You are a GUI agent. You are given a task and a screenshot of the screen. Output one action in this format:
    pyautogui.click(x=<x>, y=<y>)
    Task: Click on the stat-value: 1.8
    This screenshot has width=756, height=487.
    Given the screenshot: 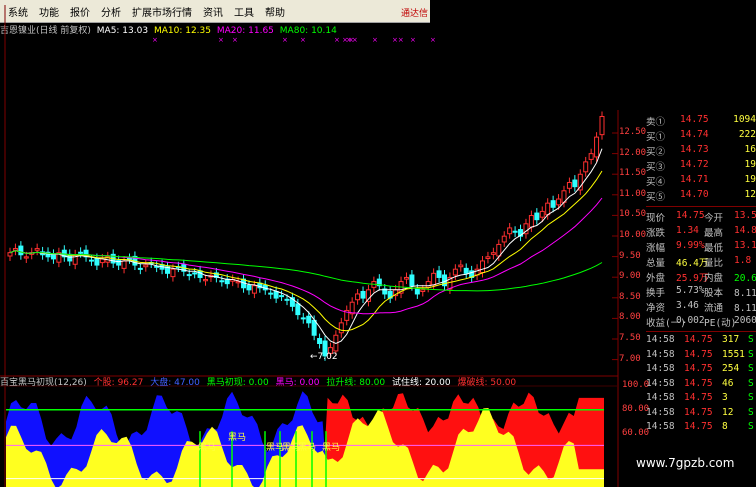 What is the action you would take?
    pyautogui.click(x=743, y=260)
    